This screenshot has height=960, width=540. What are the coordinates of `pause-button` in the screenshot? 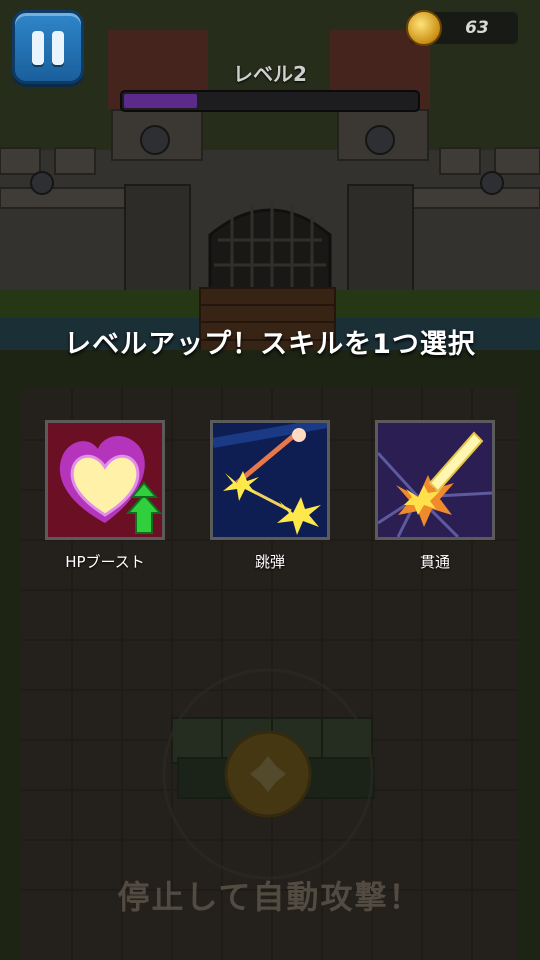 It's located at (48, 47).